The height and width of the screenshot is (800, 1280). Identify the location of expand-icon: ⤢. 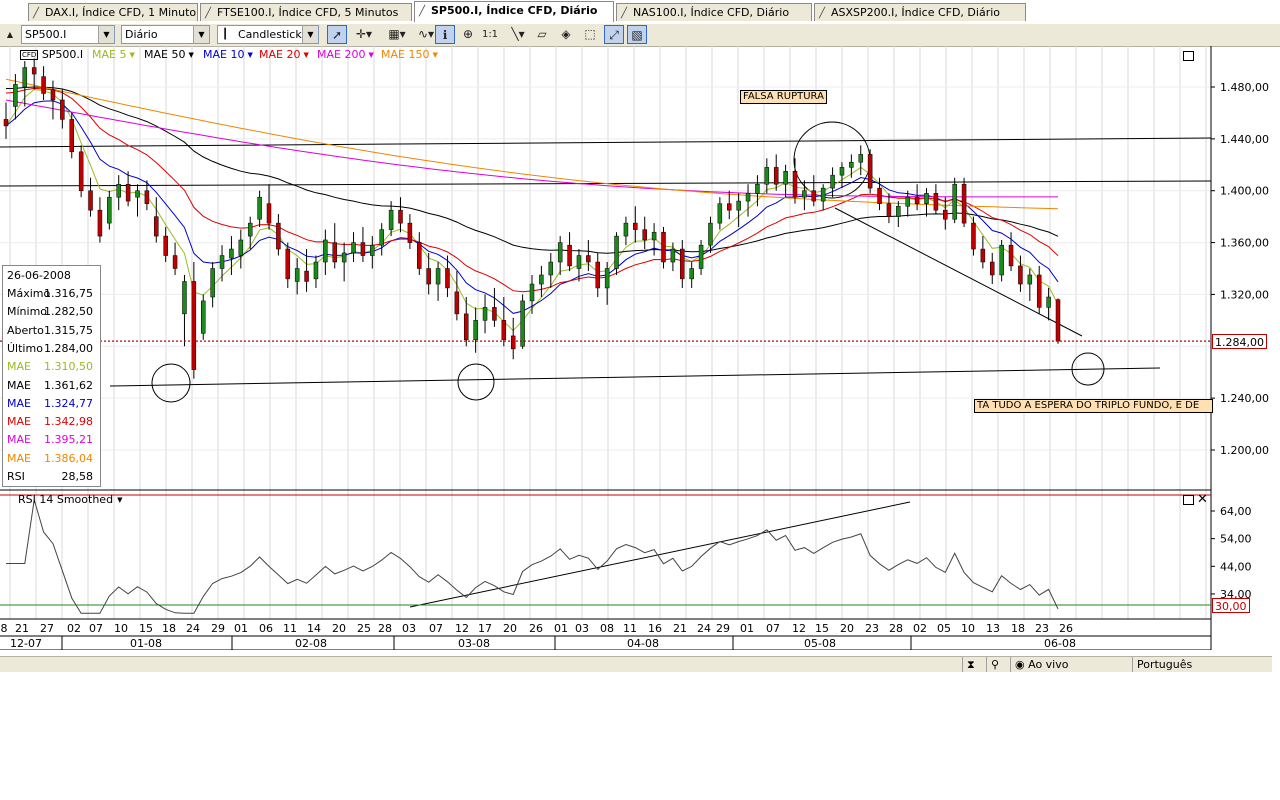
(614, 34).